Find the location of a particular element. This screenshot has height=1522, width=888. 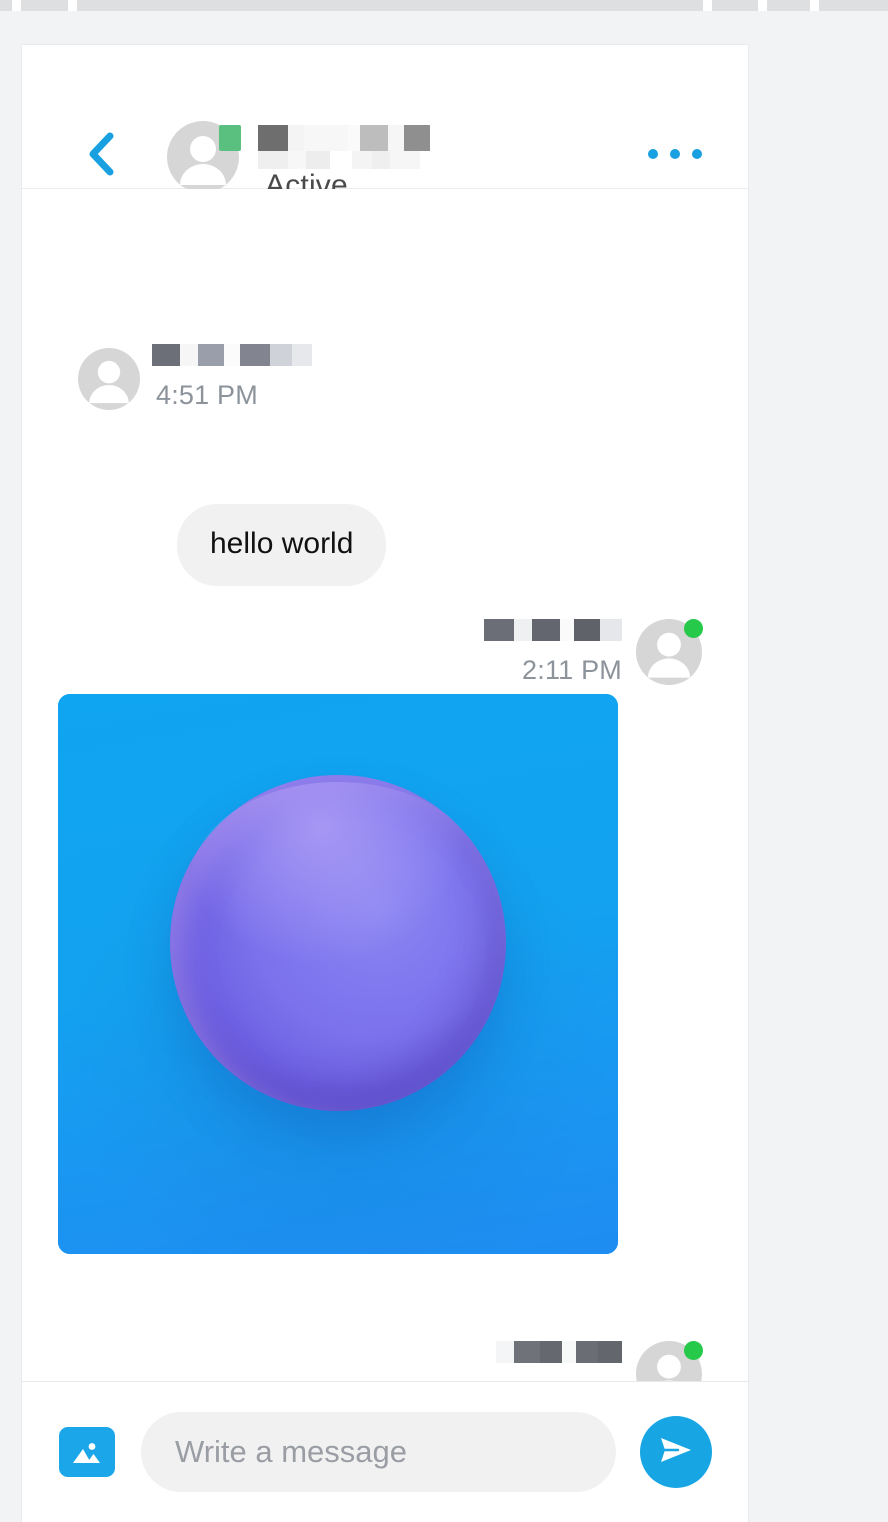

redaction-blocks is located at coordinates (344, 138).